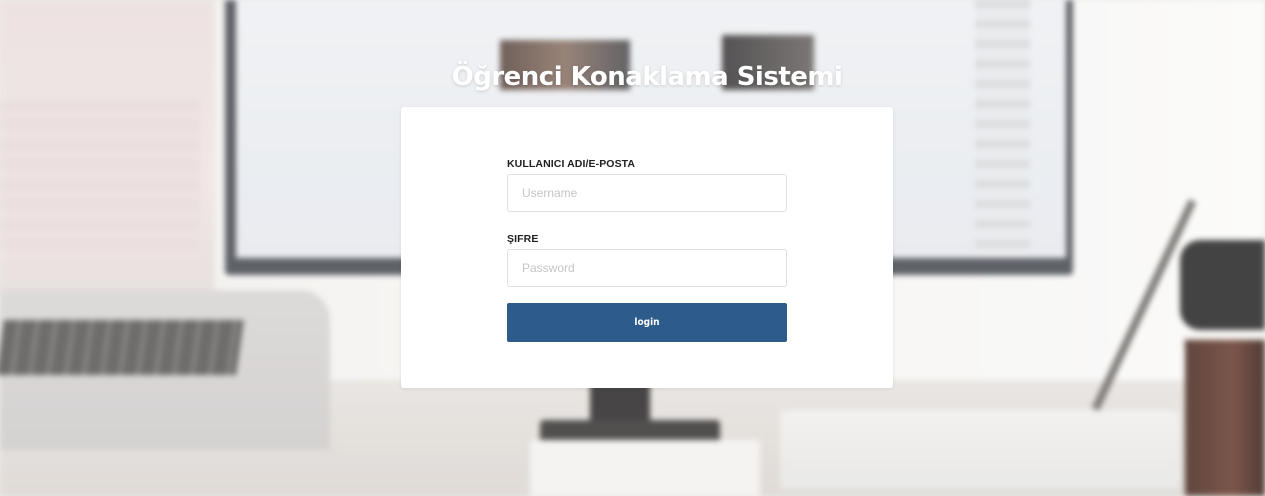  I want to click on password-input, so click(647, 268).